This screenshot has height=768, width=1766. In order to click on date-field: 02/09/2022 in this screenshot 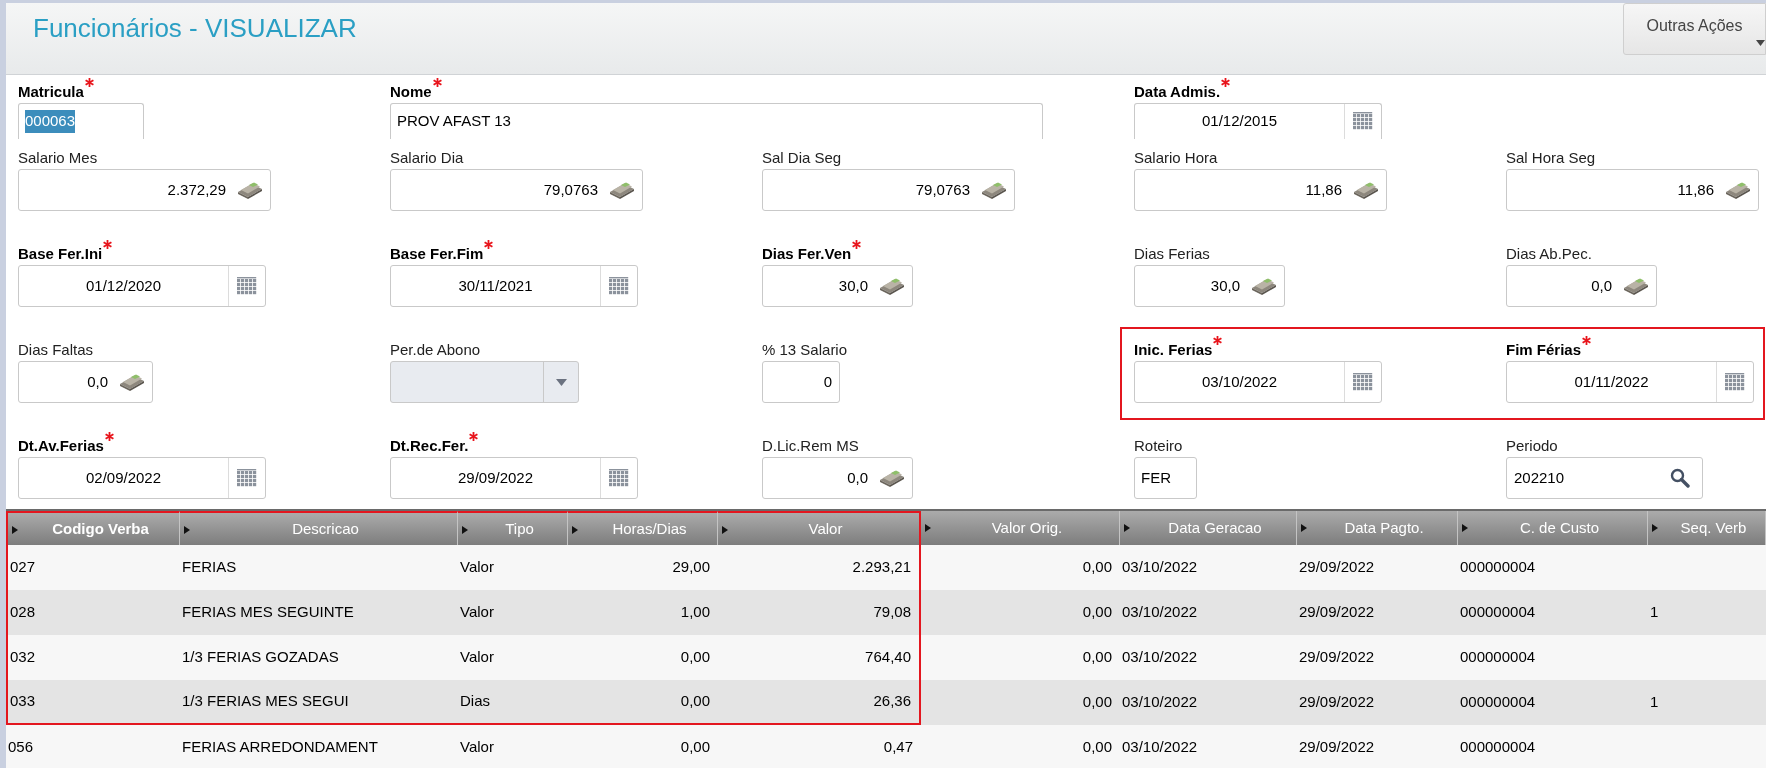, I will do `click(142, 478)`.